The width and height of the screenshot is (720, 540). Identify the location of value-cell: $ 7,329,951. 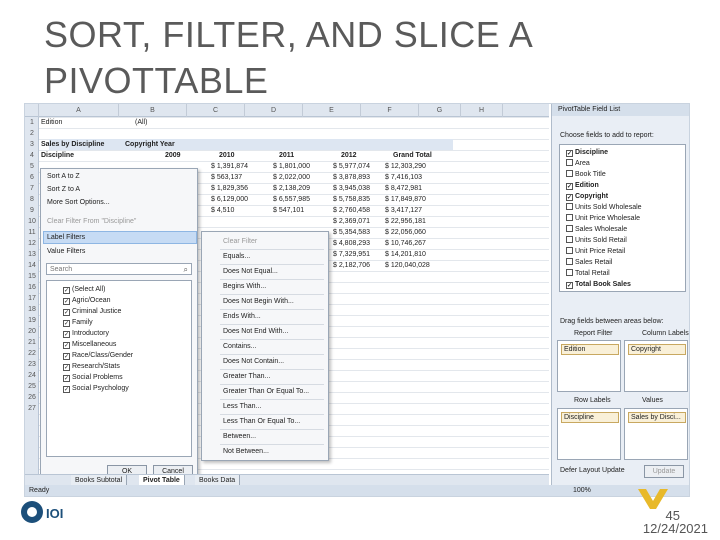
(351, 254).